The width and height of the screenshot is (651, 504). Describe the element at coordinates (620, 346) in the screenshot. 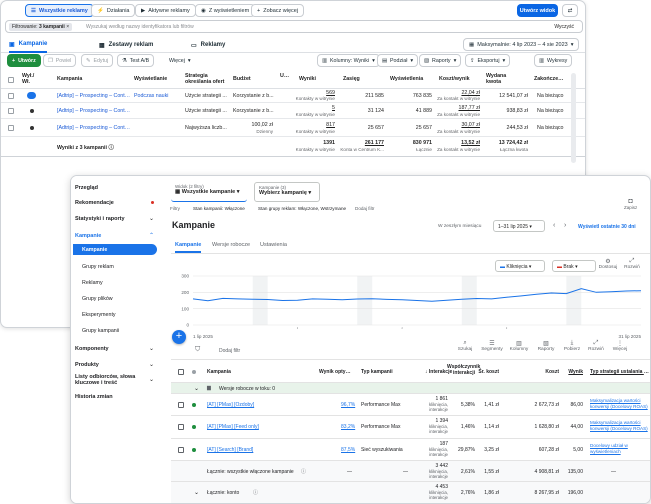

I see `more-button: ⋮ Więcej` at that location.